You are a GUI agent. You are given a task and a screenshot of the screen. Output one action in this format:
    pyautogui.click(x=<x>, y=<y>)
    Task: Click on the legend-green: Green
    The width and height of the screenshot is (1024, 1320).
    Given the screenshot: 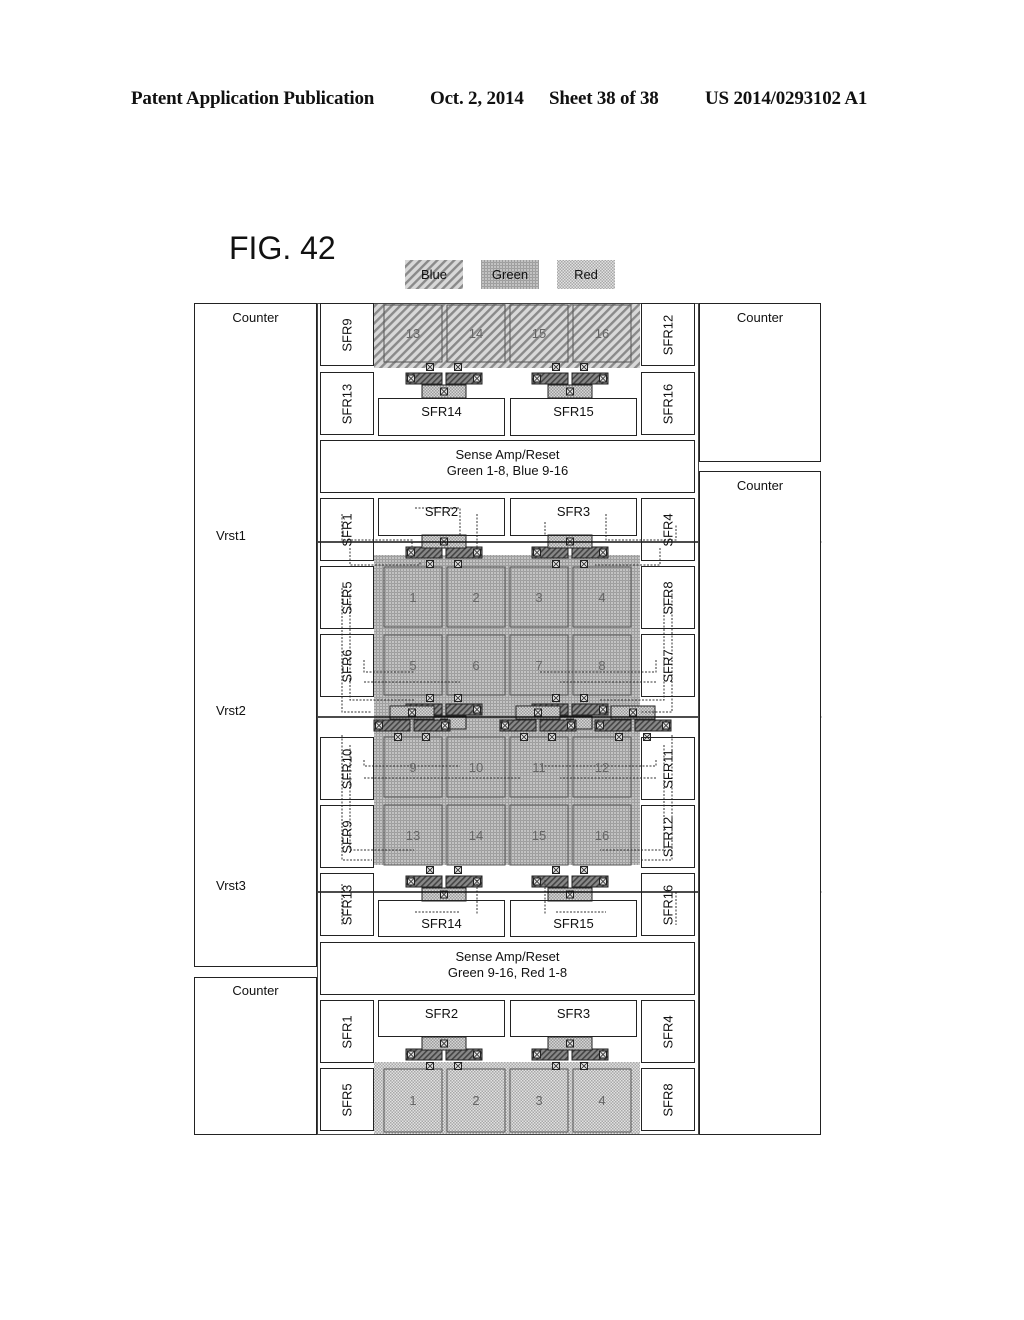 What is the action you would take?
    pyautogui.click(x=510, y=274)
    